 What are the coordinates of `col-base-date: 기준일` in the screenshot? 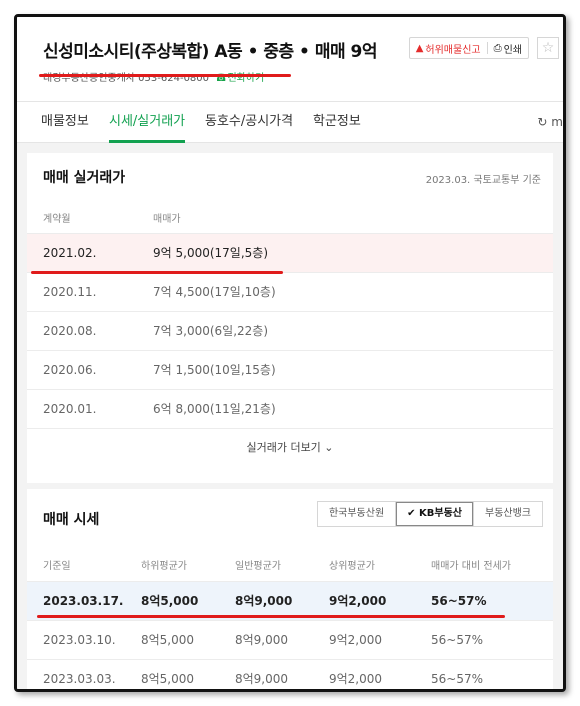 It's located at (57, 566).